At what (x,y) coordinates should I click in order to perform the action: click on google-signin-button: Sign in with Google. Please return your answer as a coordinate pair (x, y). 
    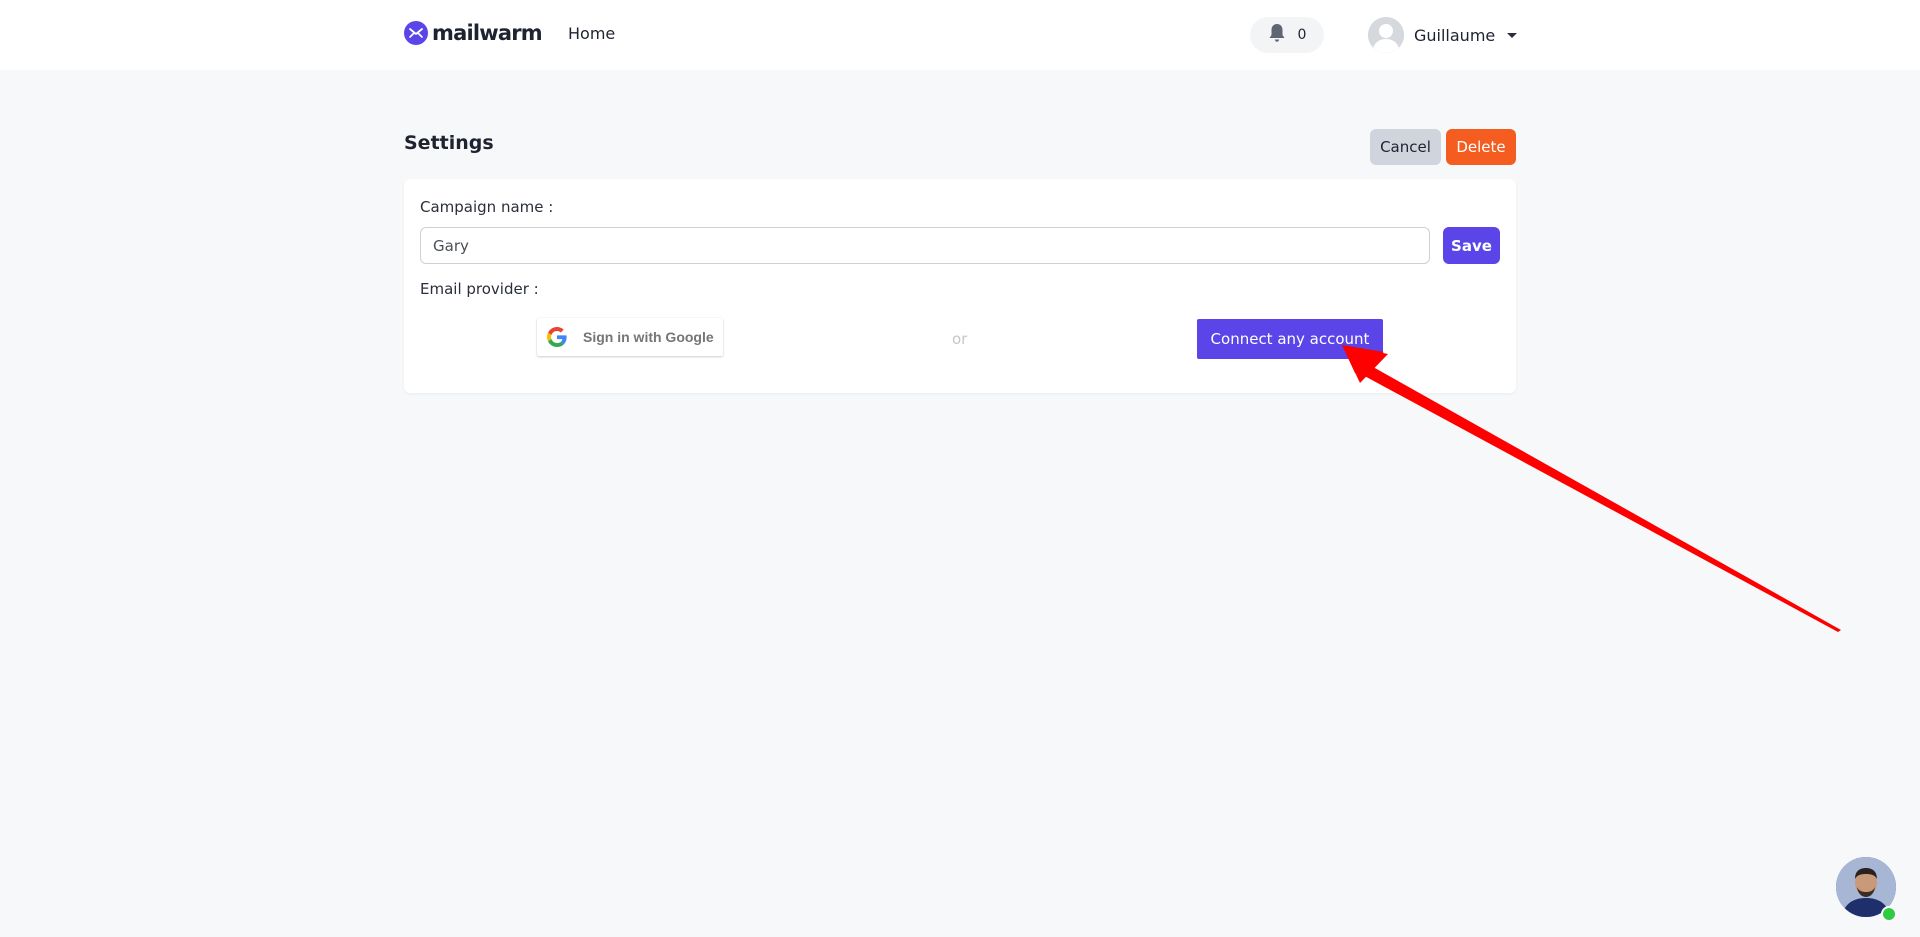
    Looking at the image, I should click on (630, 337).